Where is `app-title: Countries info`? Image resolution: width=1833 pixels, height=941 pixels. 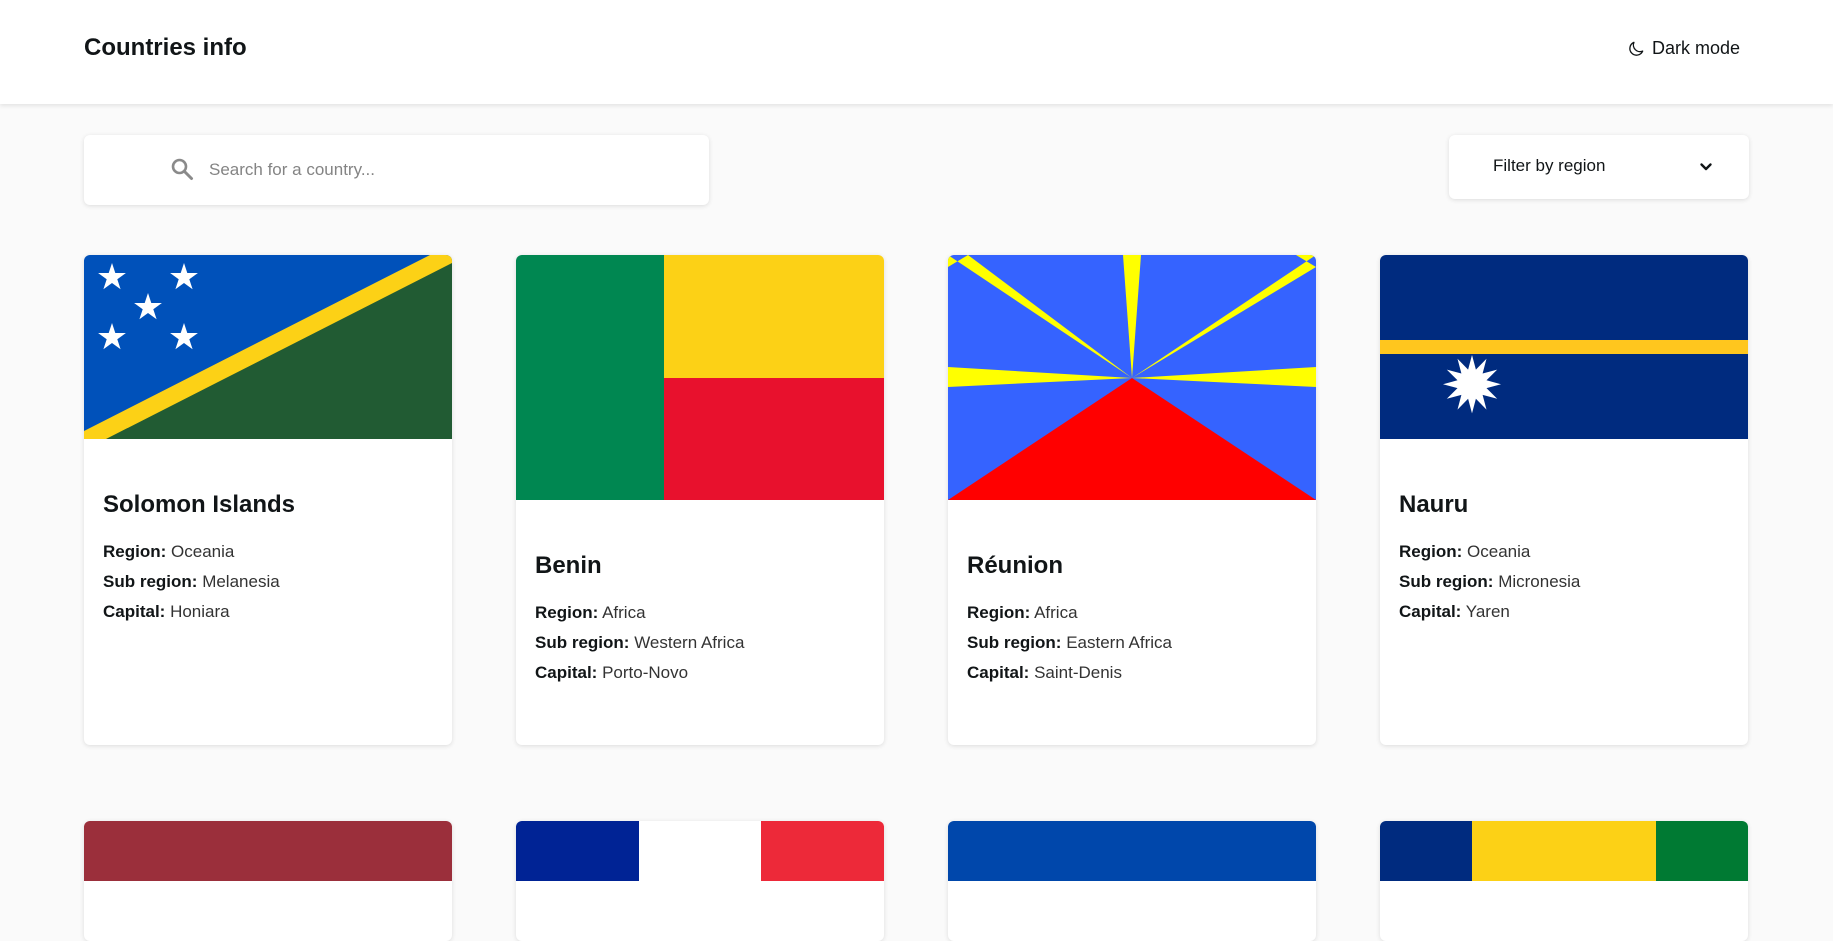
app-title: Countries info is located at coordinates (165, 47).